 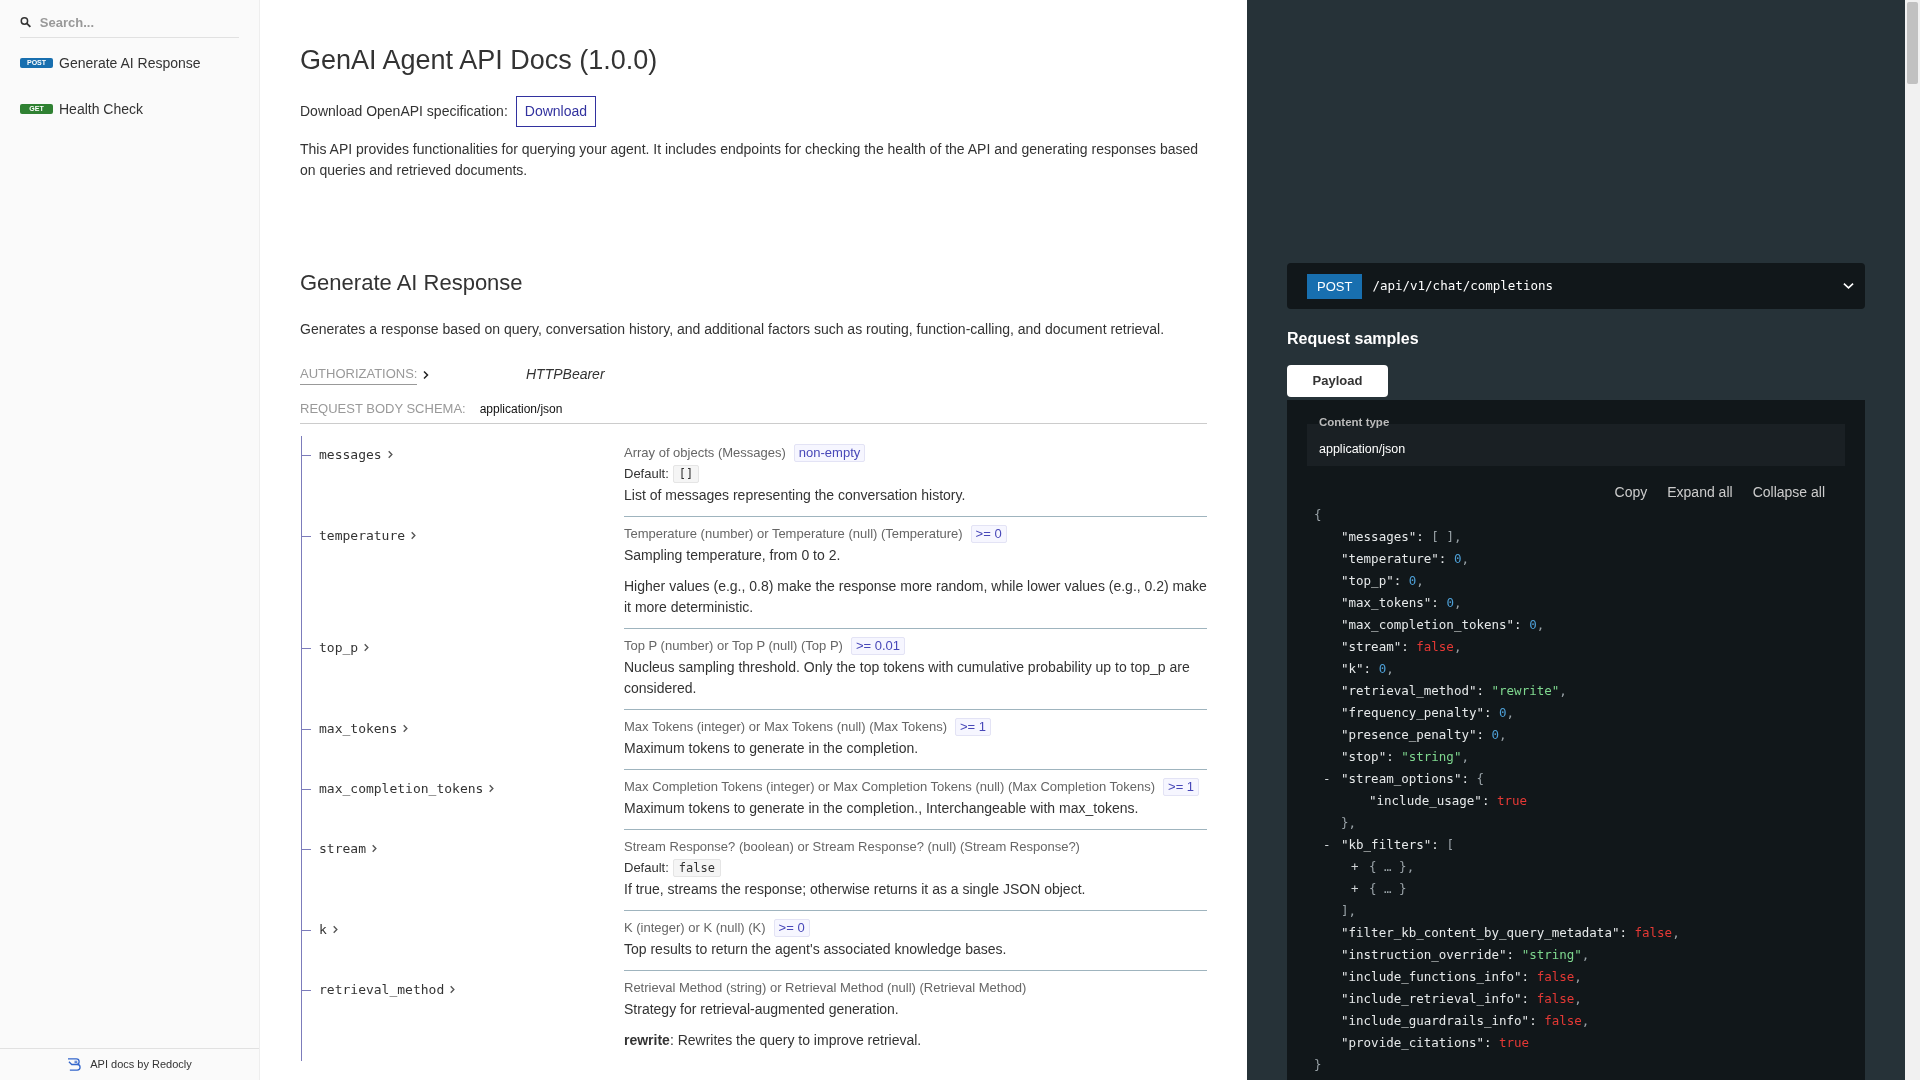 What do you see at coordinates (1405, 558) in the screenshot?
I see `code-line: "temperature": 0,` at bounding box center [1405, 558].